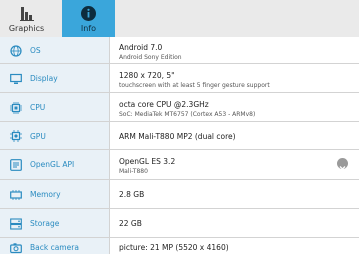 The image size is (359, 254). I want to click on row-label-cell: Back camera, so click(55, 246).